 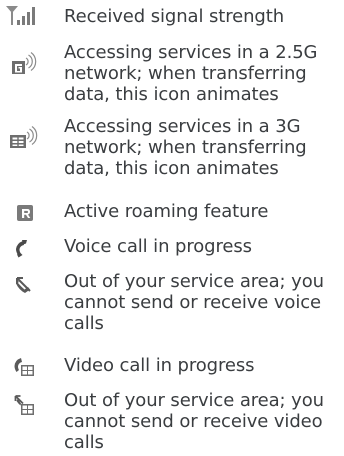 What do you see at coordinates (22, 369) in the screenshot?
I see `video-call-icon` at bounding box center [22, 369].